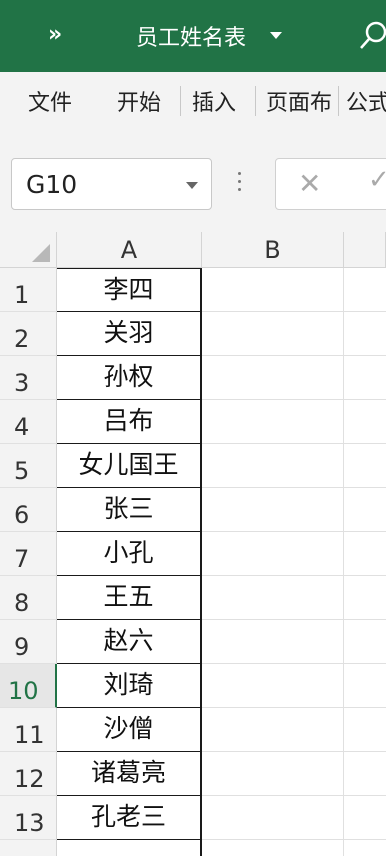  I want to click on row-header: 2, so click(28, 334).